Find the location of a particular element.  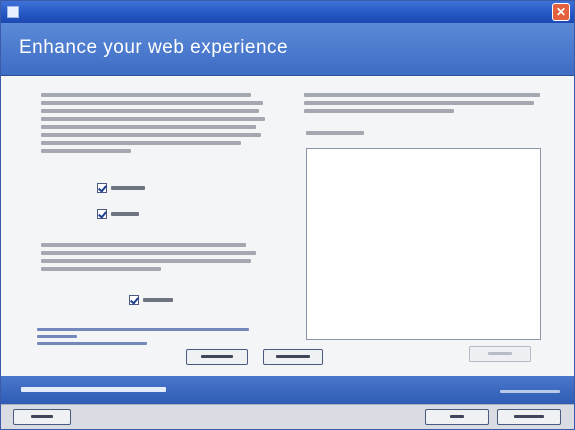

cancel-button-label is located at coordinates (529, 416).